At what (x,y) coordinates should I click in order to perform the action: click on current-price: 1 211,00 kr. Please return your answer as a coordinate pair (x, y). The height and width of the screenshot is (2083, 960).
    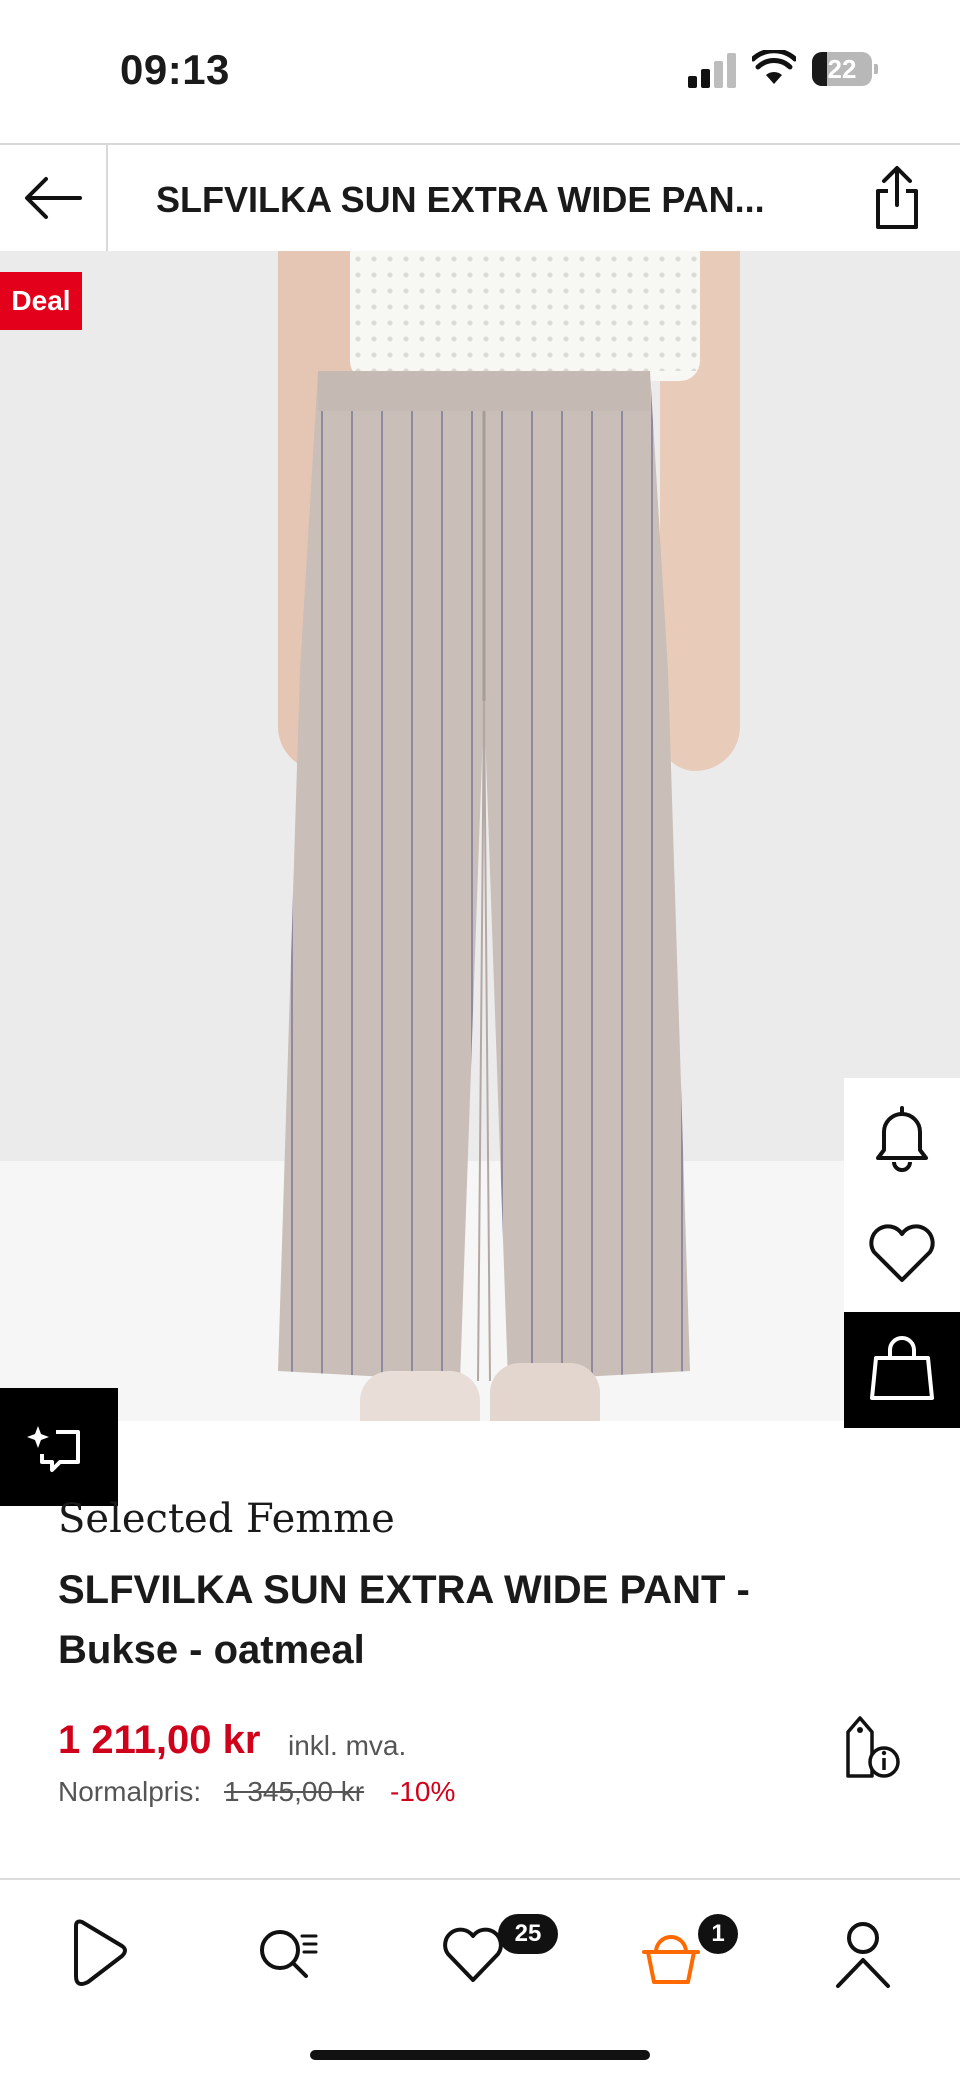
    Looking at the image, I should click on (159, 1740).